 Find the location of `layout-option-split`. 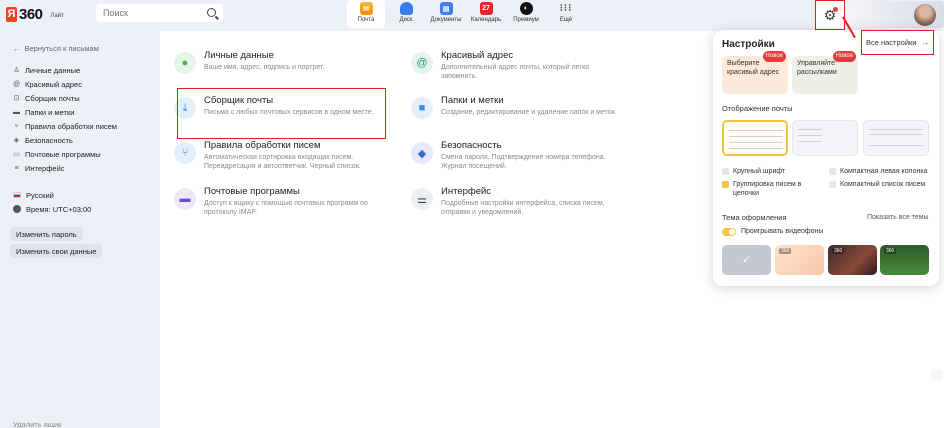

layout-option-split is located at coordinates (825, 138).